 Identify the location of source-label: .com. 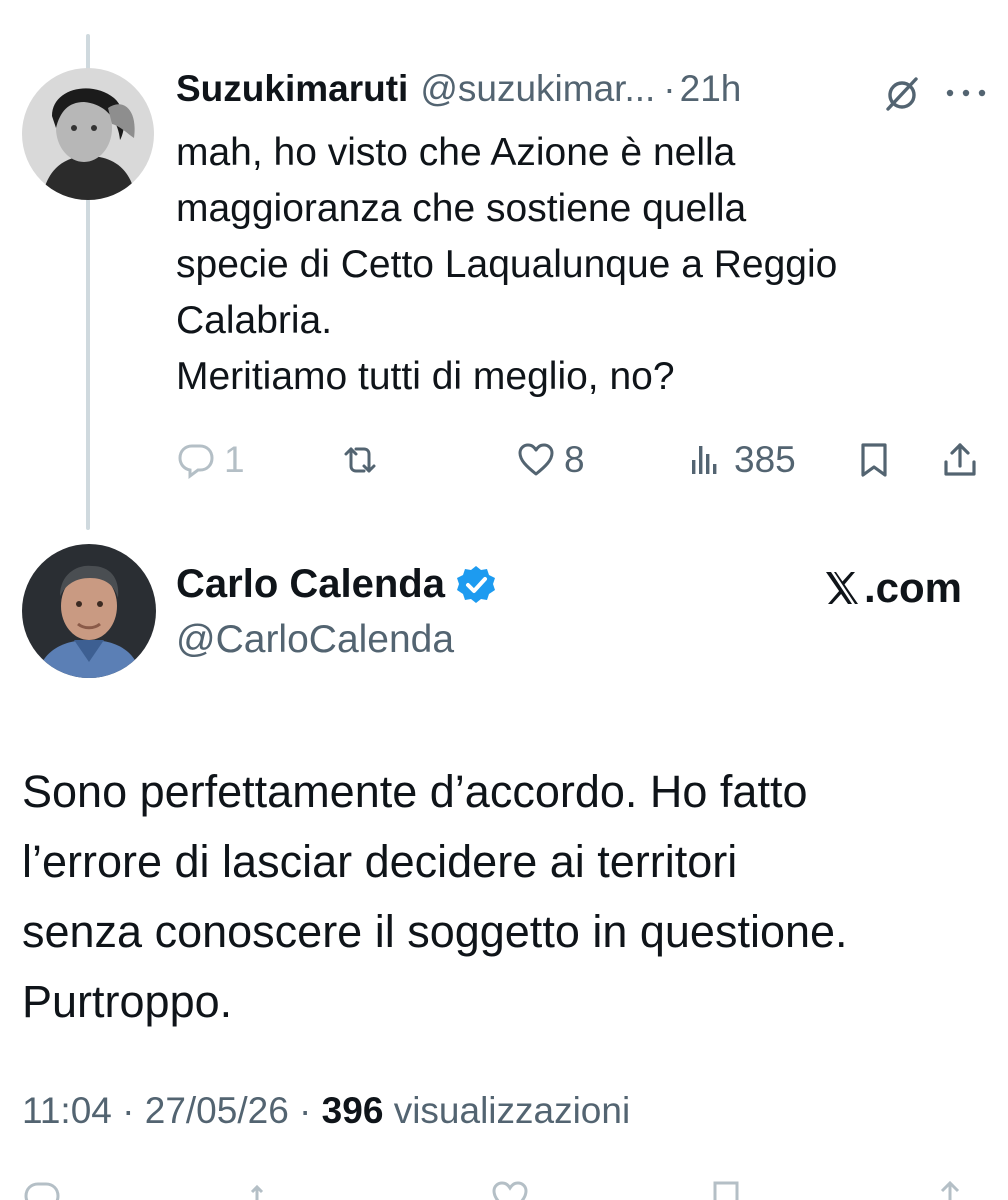
(913, 587).